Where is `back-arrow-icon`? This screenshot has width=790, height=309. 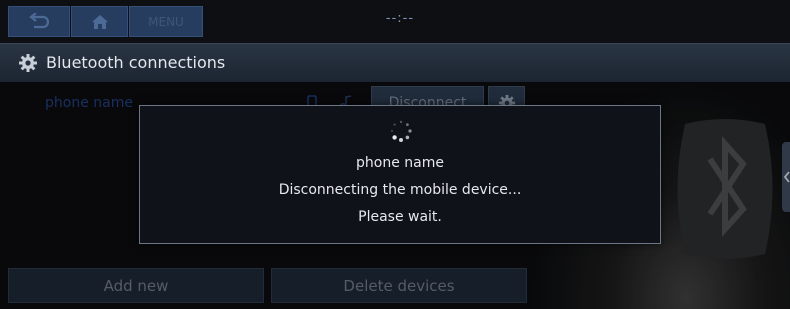 back-arrow-icon is located at coordinates (39, 20).